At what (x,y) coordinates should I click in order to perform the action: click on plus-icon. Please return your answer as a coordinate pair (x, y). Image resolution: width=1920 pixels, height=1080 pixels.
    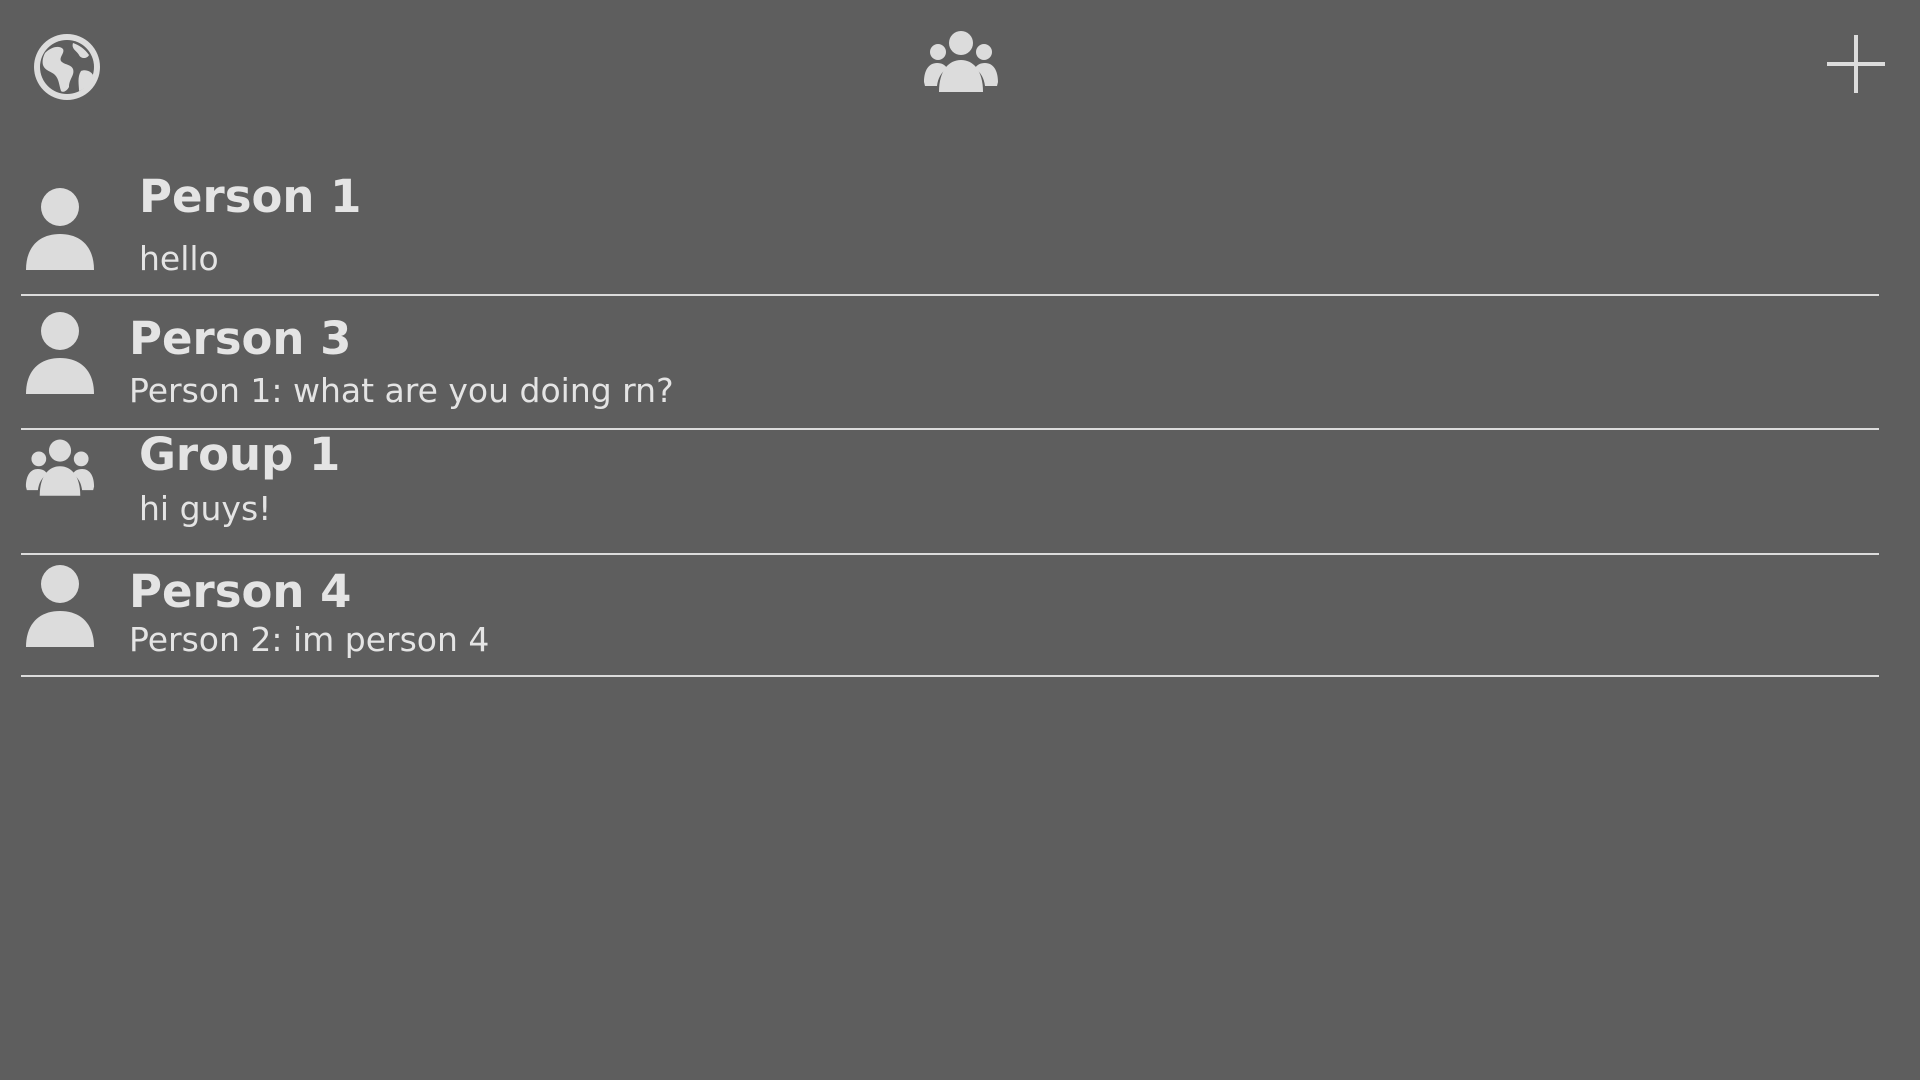
    Looking at the image, I should click on (1856, 64).